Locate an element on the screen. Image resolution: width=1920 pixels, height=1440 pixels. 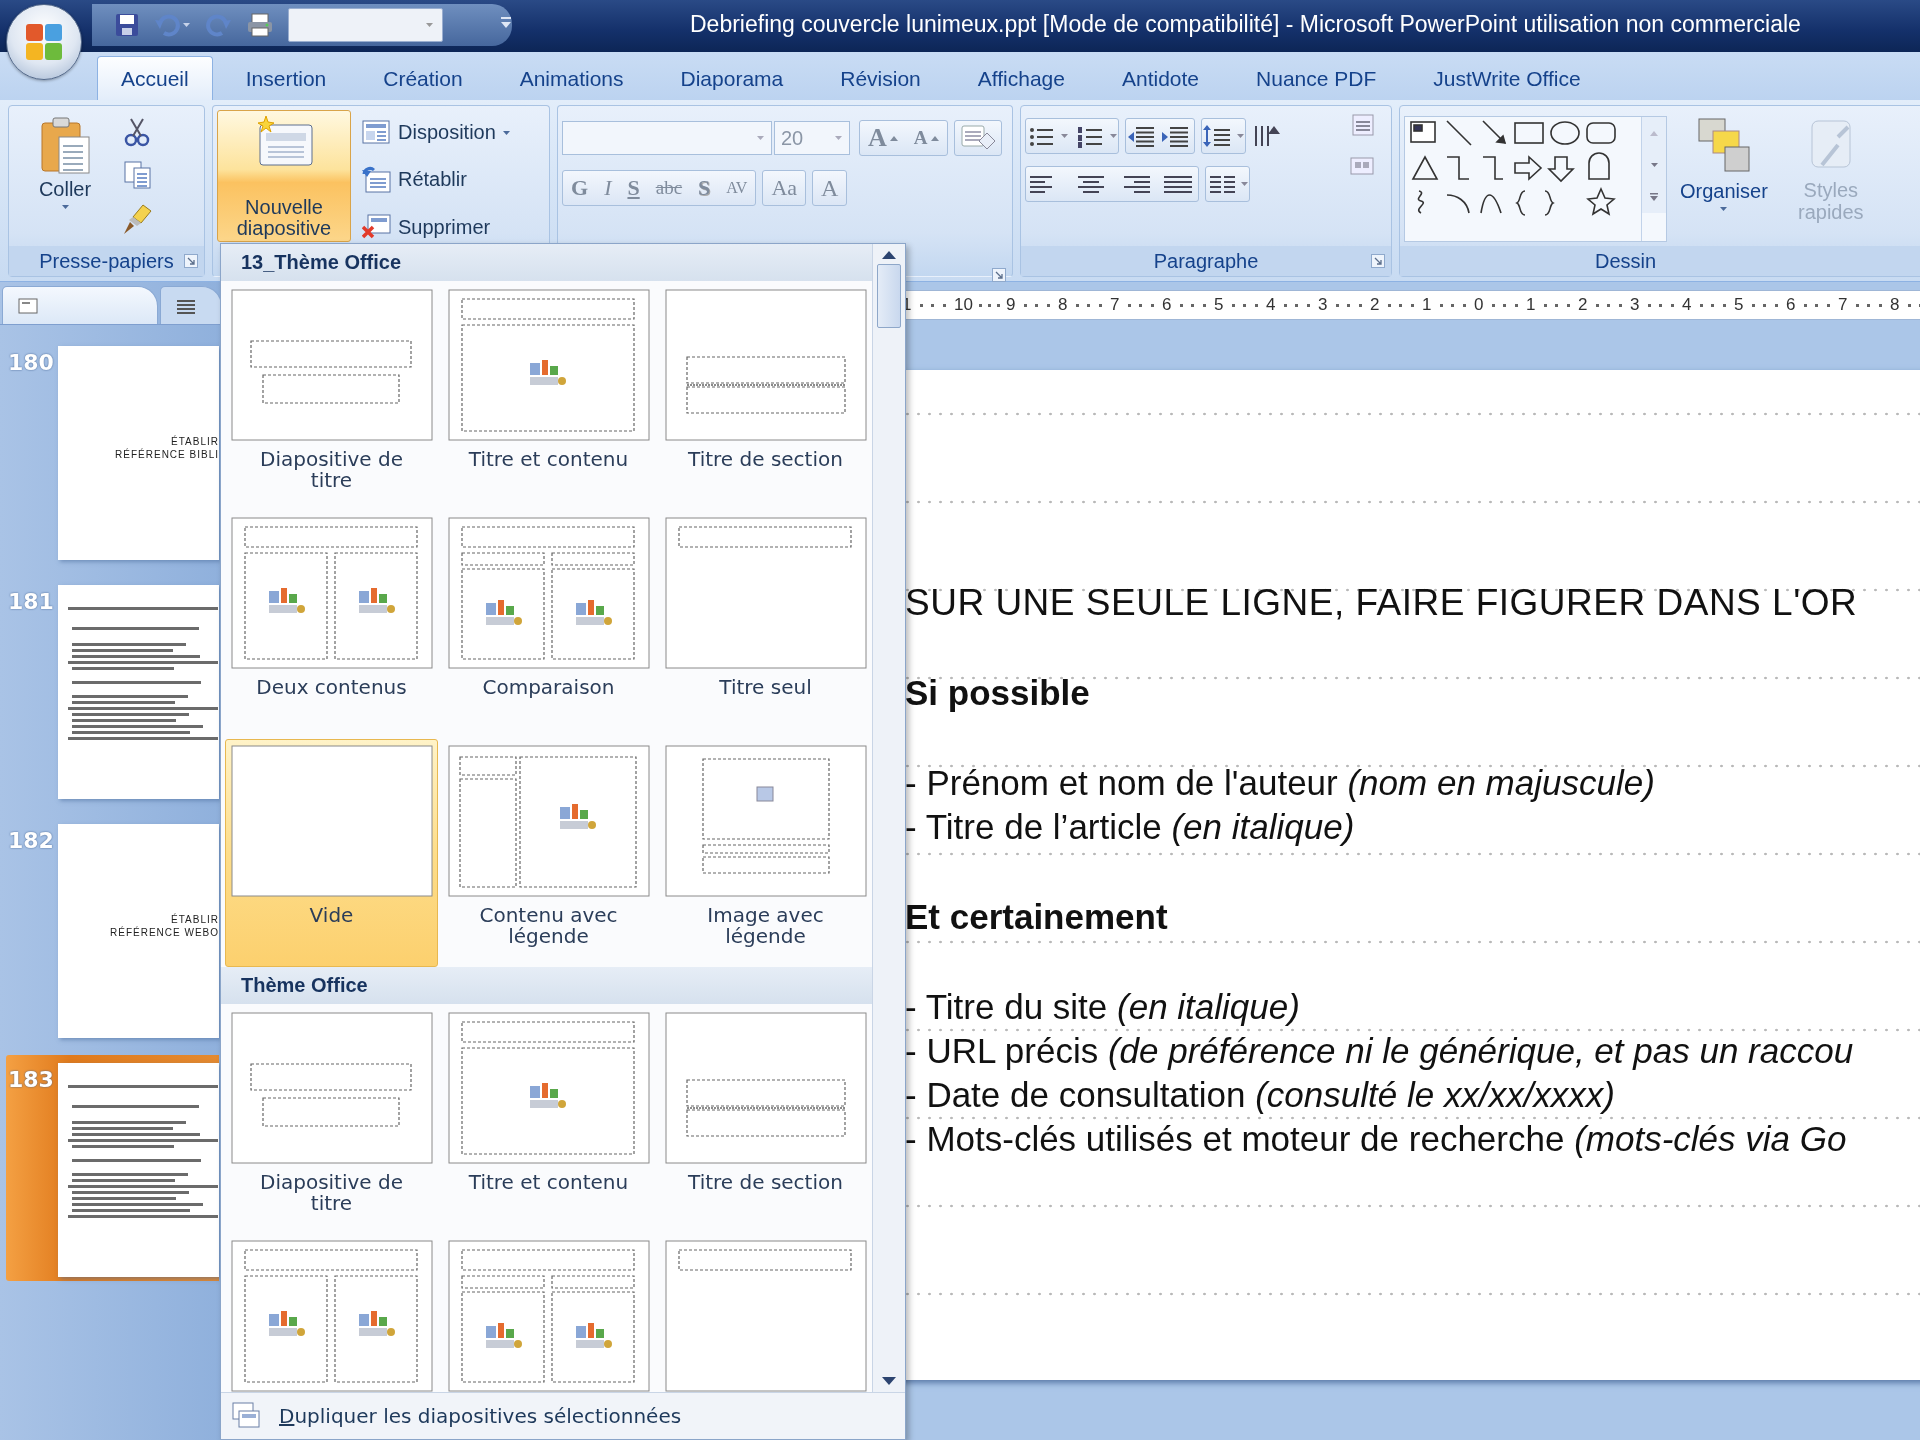
quick-access-field is located at coordinates (365, 25).